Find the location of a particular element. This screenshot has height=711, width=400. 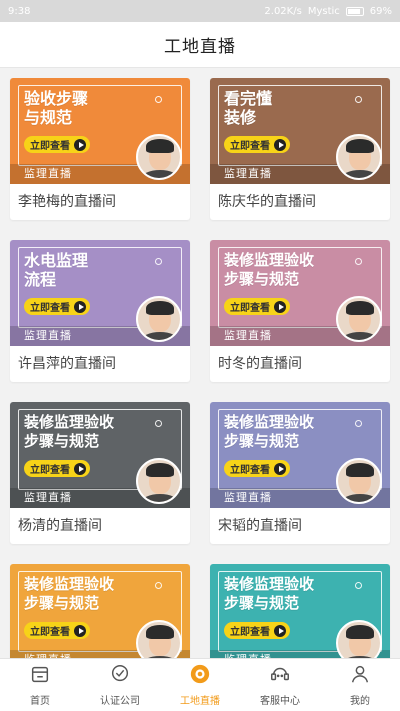

nav-label: 客服中心 is located at coordinates (280, 701).